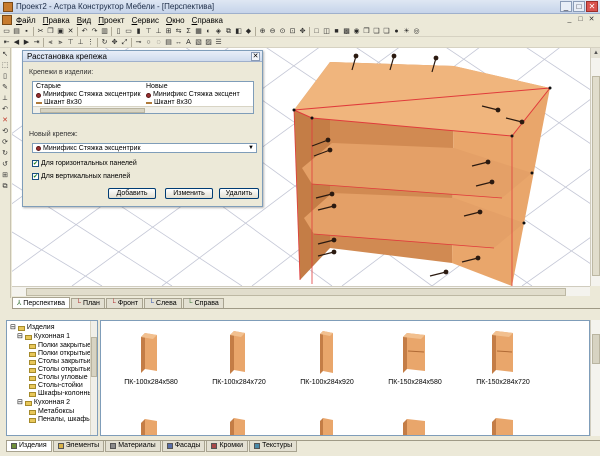  I want to click on remove-icon: ✕, so click(5, 121).